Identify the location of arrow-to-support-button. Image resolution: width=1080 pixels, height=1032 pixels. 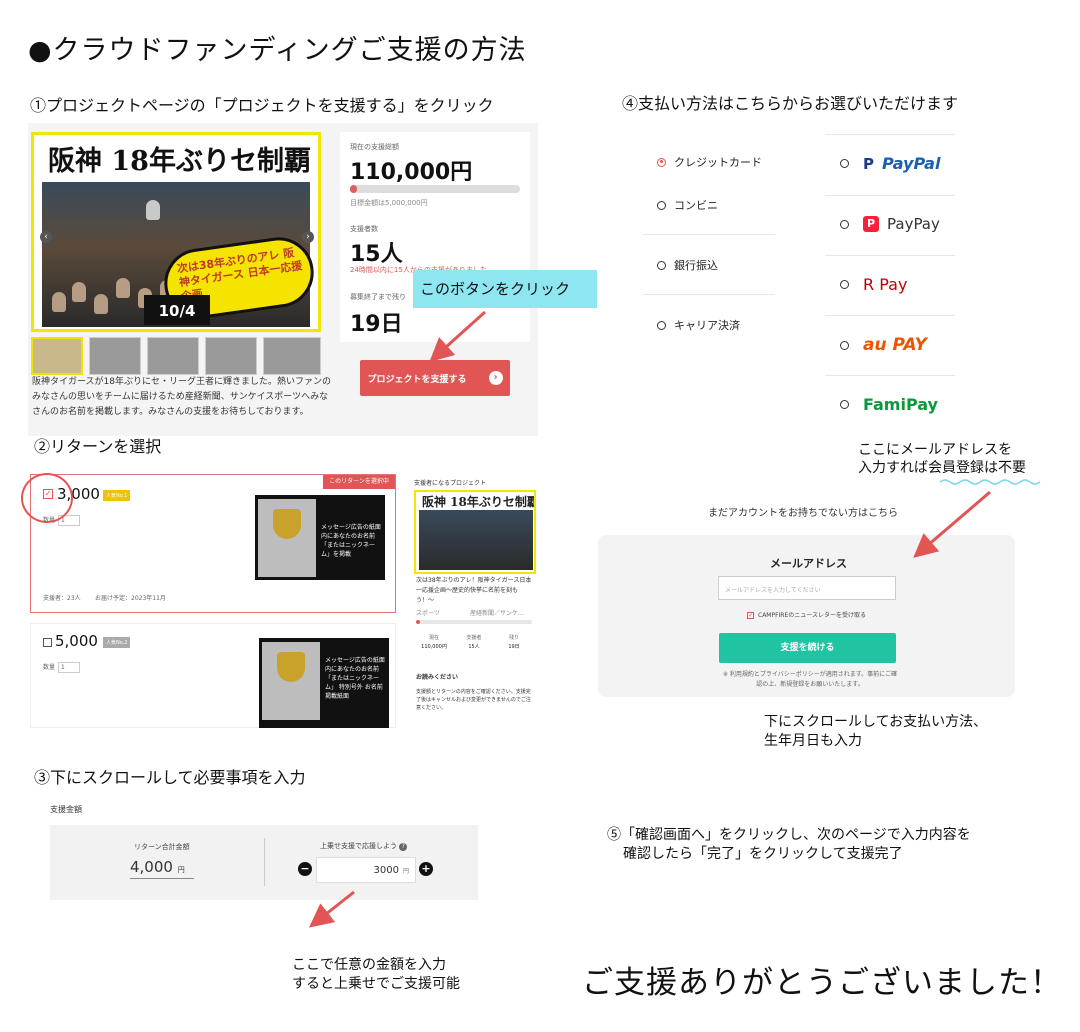
(458, 336).